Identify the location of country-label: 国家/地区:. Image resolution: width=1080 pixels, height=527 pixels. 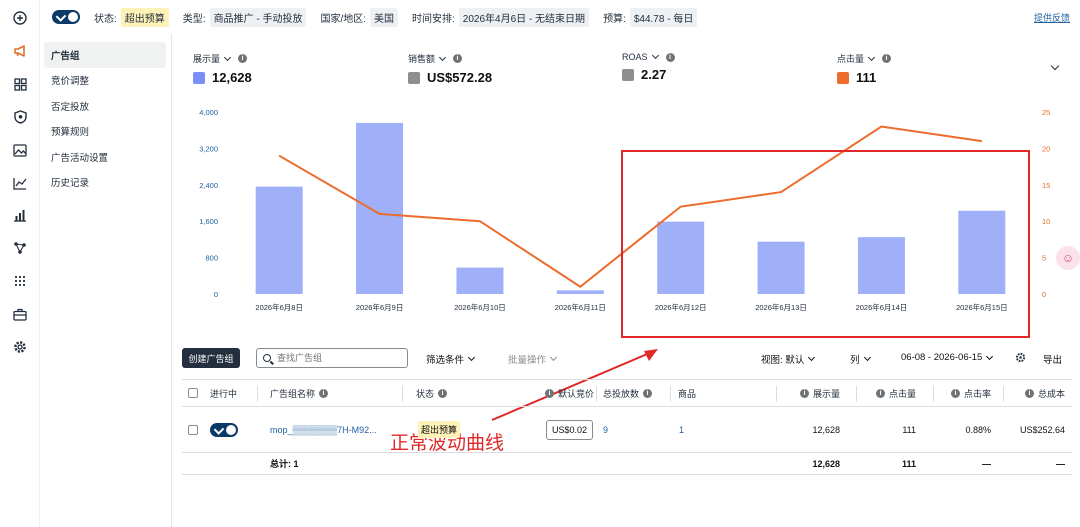
(343, 19).